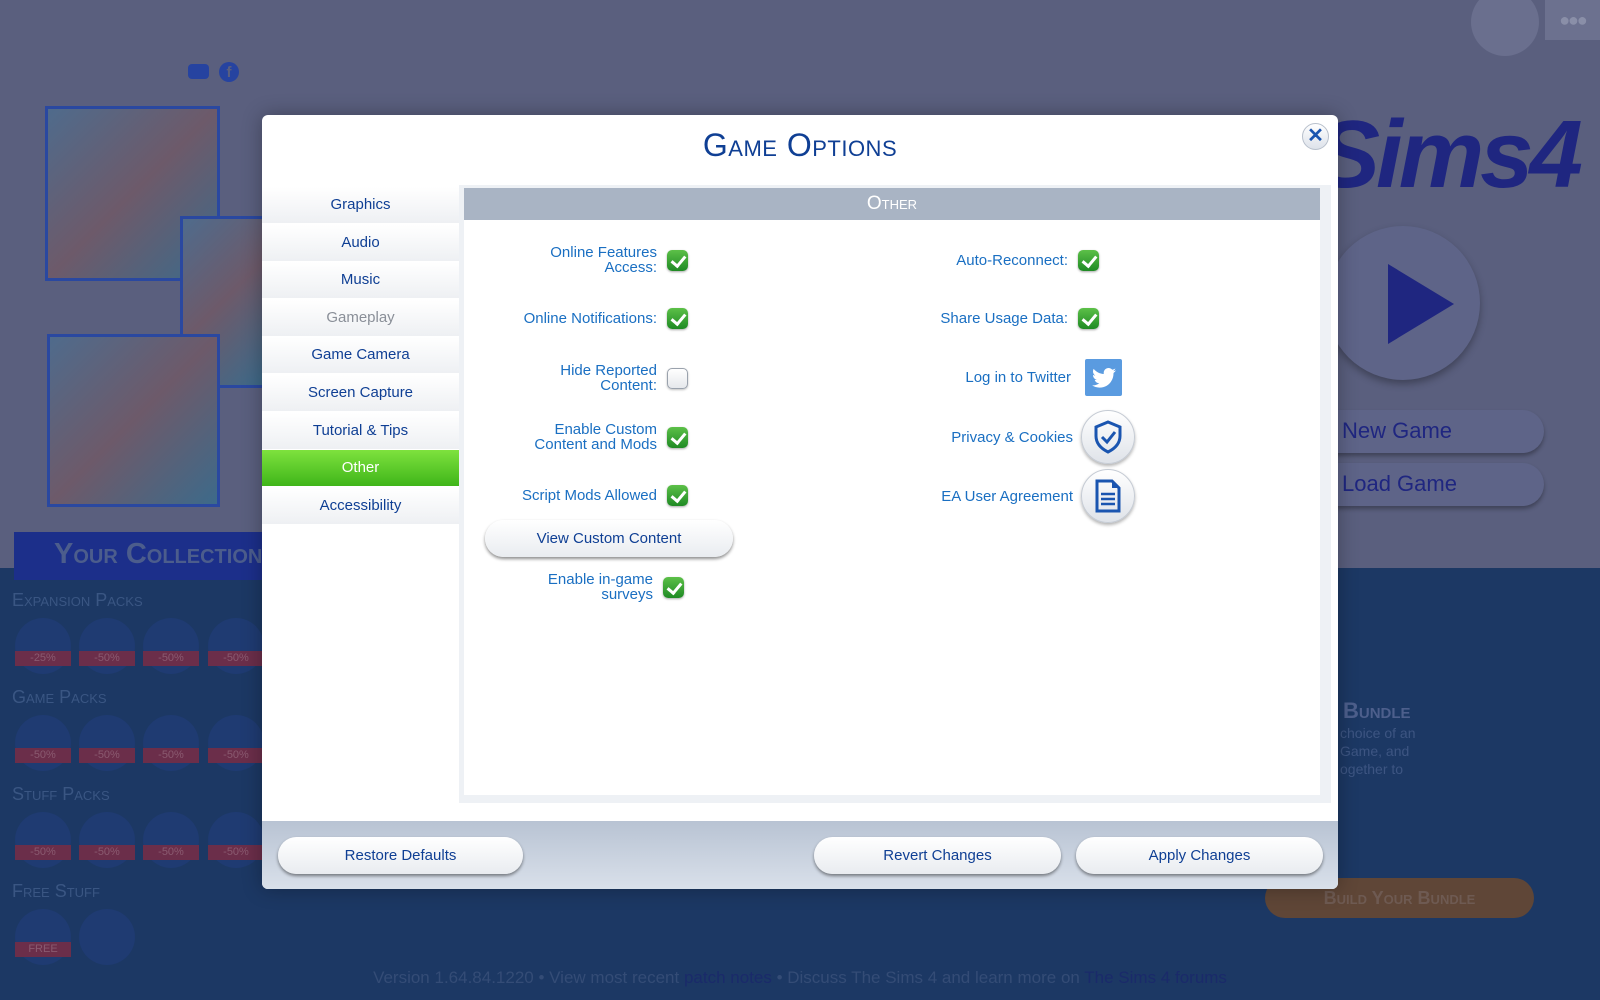  I want to click on bundle-title: Bundle, so click(1377, 710).